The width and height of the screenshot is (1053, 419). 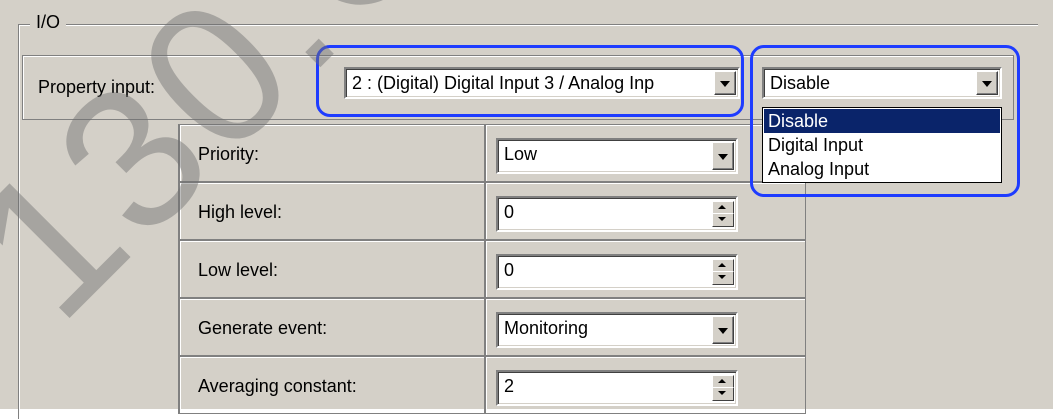 What do you see at coordinates (97, 87) in the screenshot?
I see `property-input-label: Property input:` at bounding box center [97, 87].